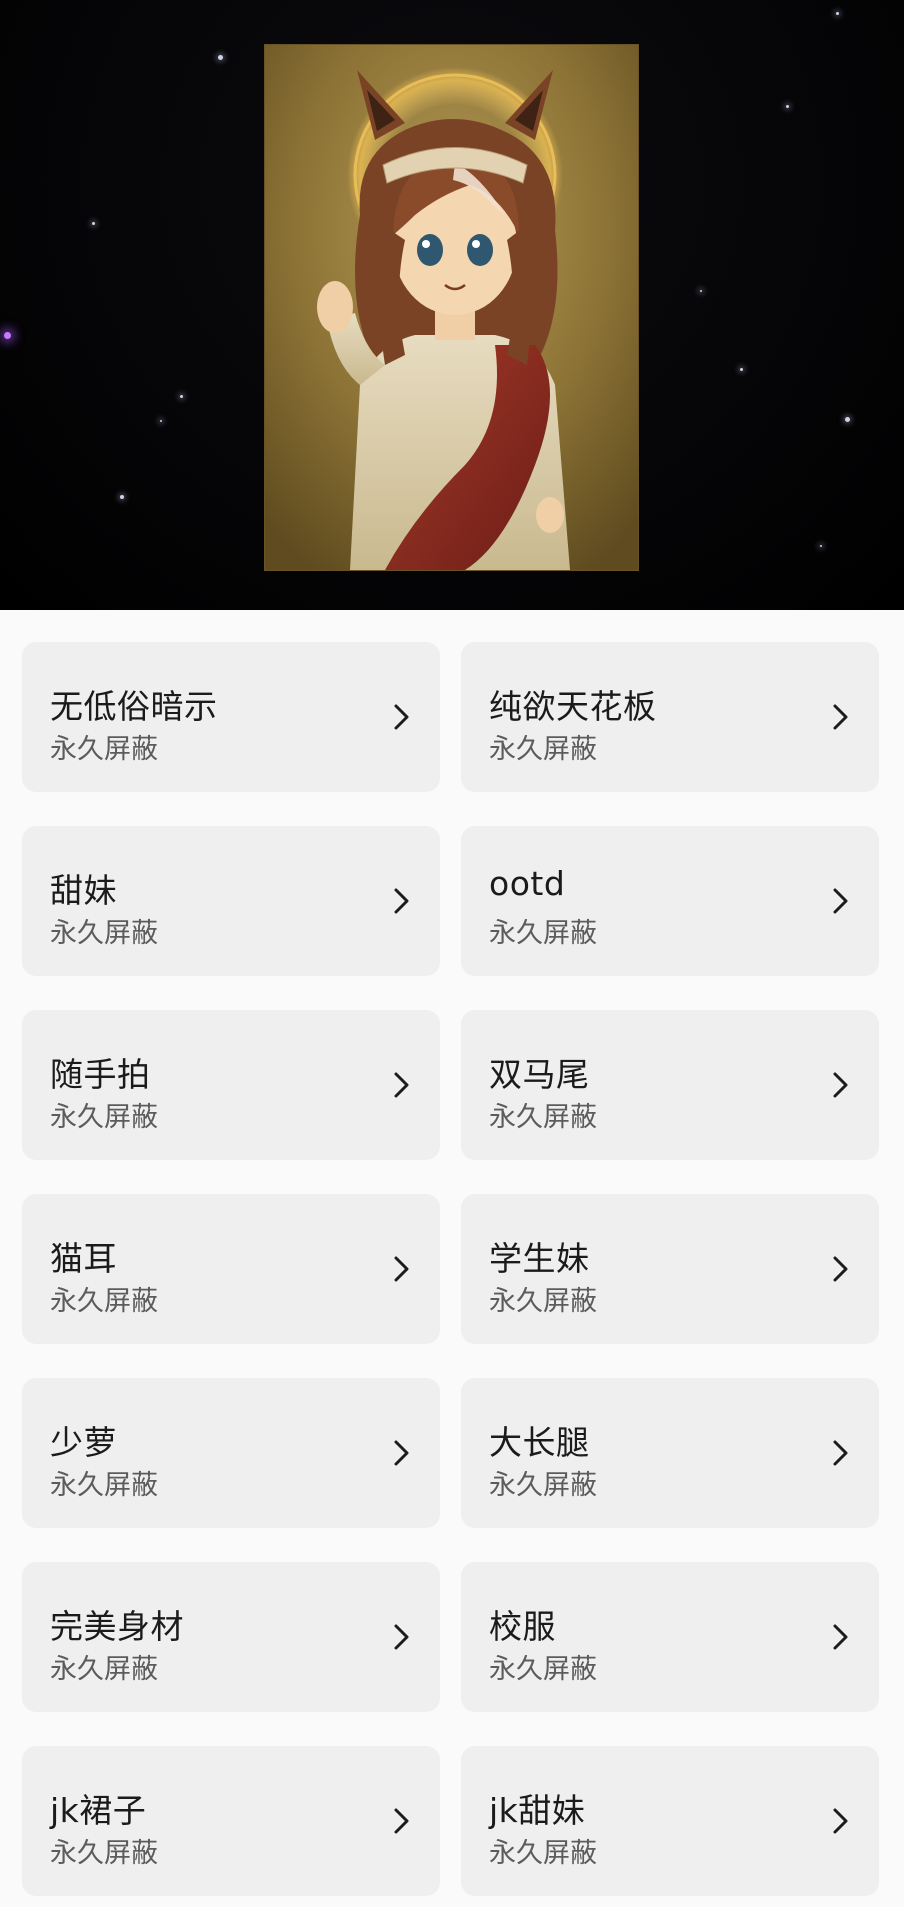 The width and height of the screenshot is (904, 1907). Describe the element at coordinates (522, 1626) in the screenshot. I see `tag-title: 校服` at that location.